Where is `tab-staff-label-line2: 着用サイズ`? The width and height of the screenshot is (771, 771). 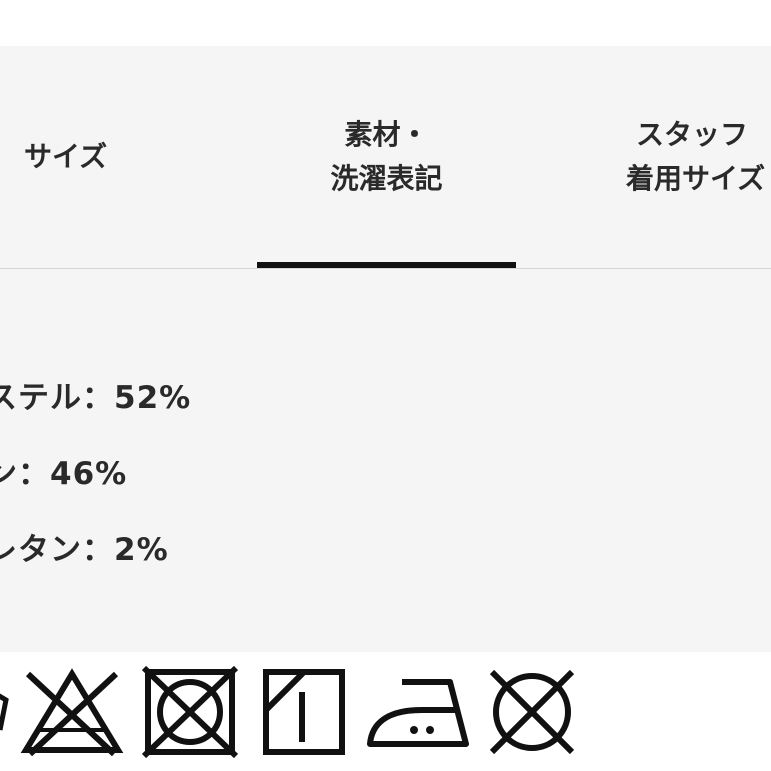 tab-staff-label-line2: 着用サイズ is located at coordinates (696, 178).